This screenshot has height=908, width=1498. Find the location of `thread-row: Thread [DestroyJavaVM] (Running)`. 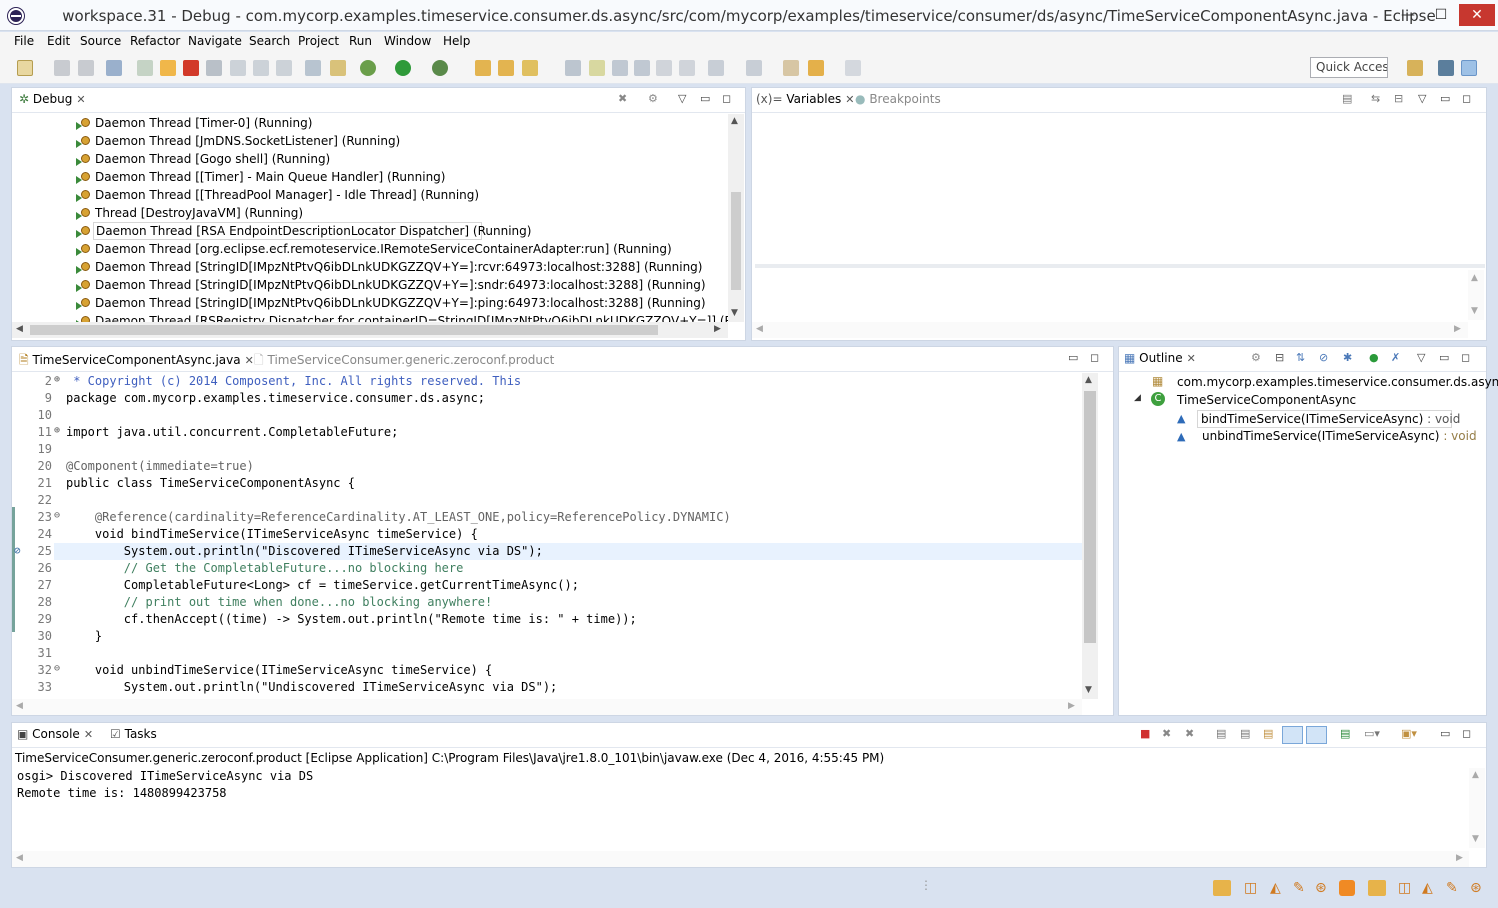

thread-row: Thread [DestroyJavaVM] (Running) is located at coordinates (370, 213).